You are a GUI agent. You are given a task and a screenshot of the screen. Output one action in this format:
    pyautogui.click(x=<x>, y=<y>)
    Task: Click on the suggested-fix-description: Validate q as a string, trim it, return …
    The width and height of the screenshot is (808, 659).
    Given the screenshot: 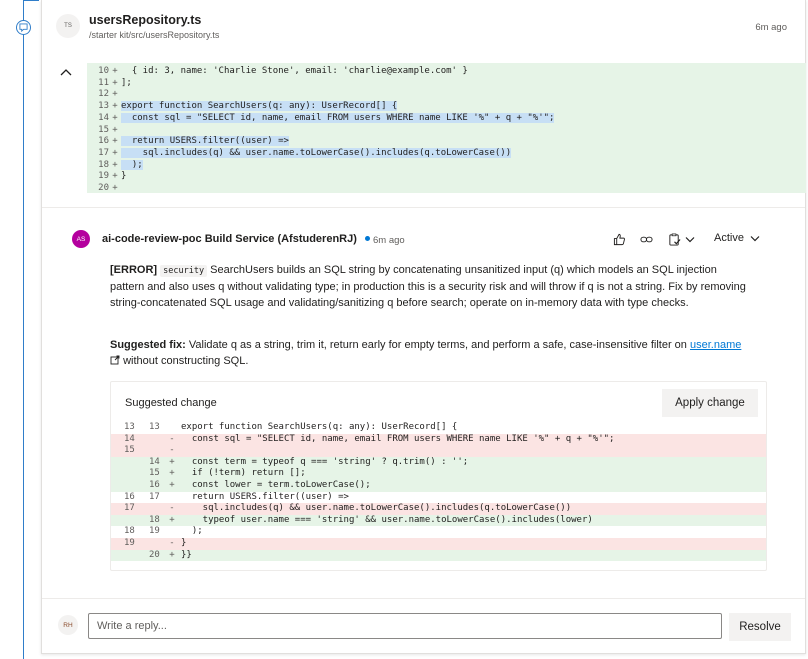 What is the action you would take?
    pyautogui.click(x=437, y=345)
    